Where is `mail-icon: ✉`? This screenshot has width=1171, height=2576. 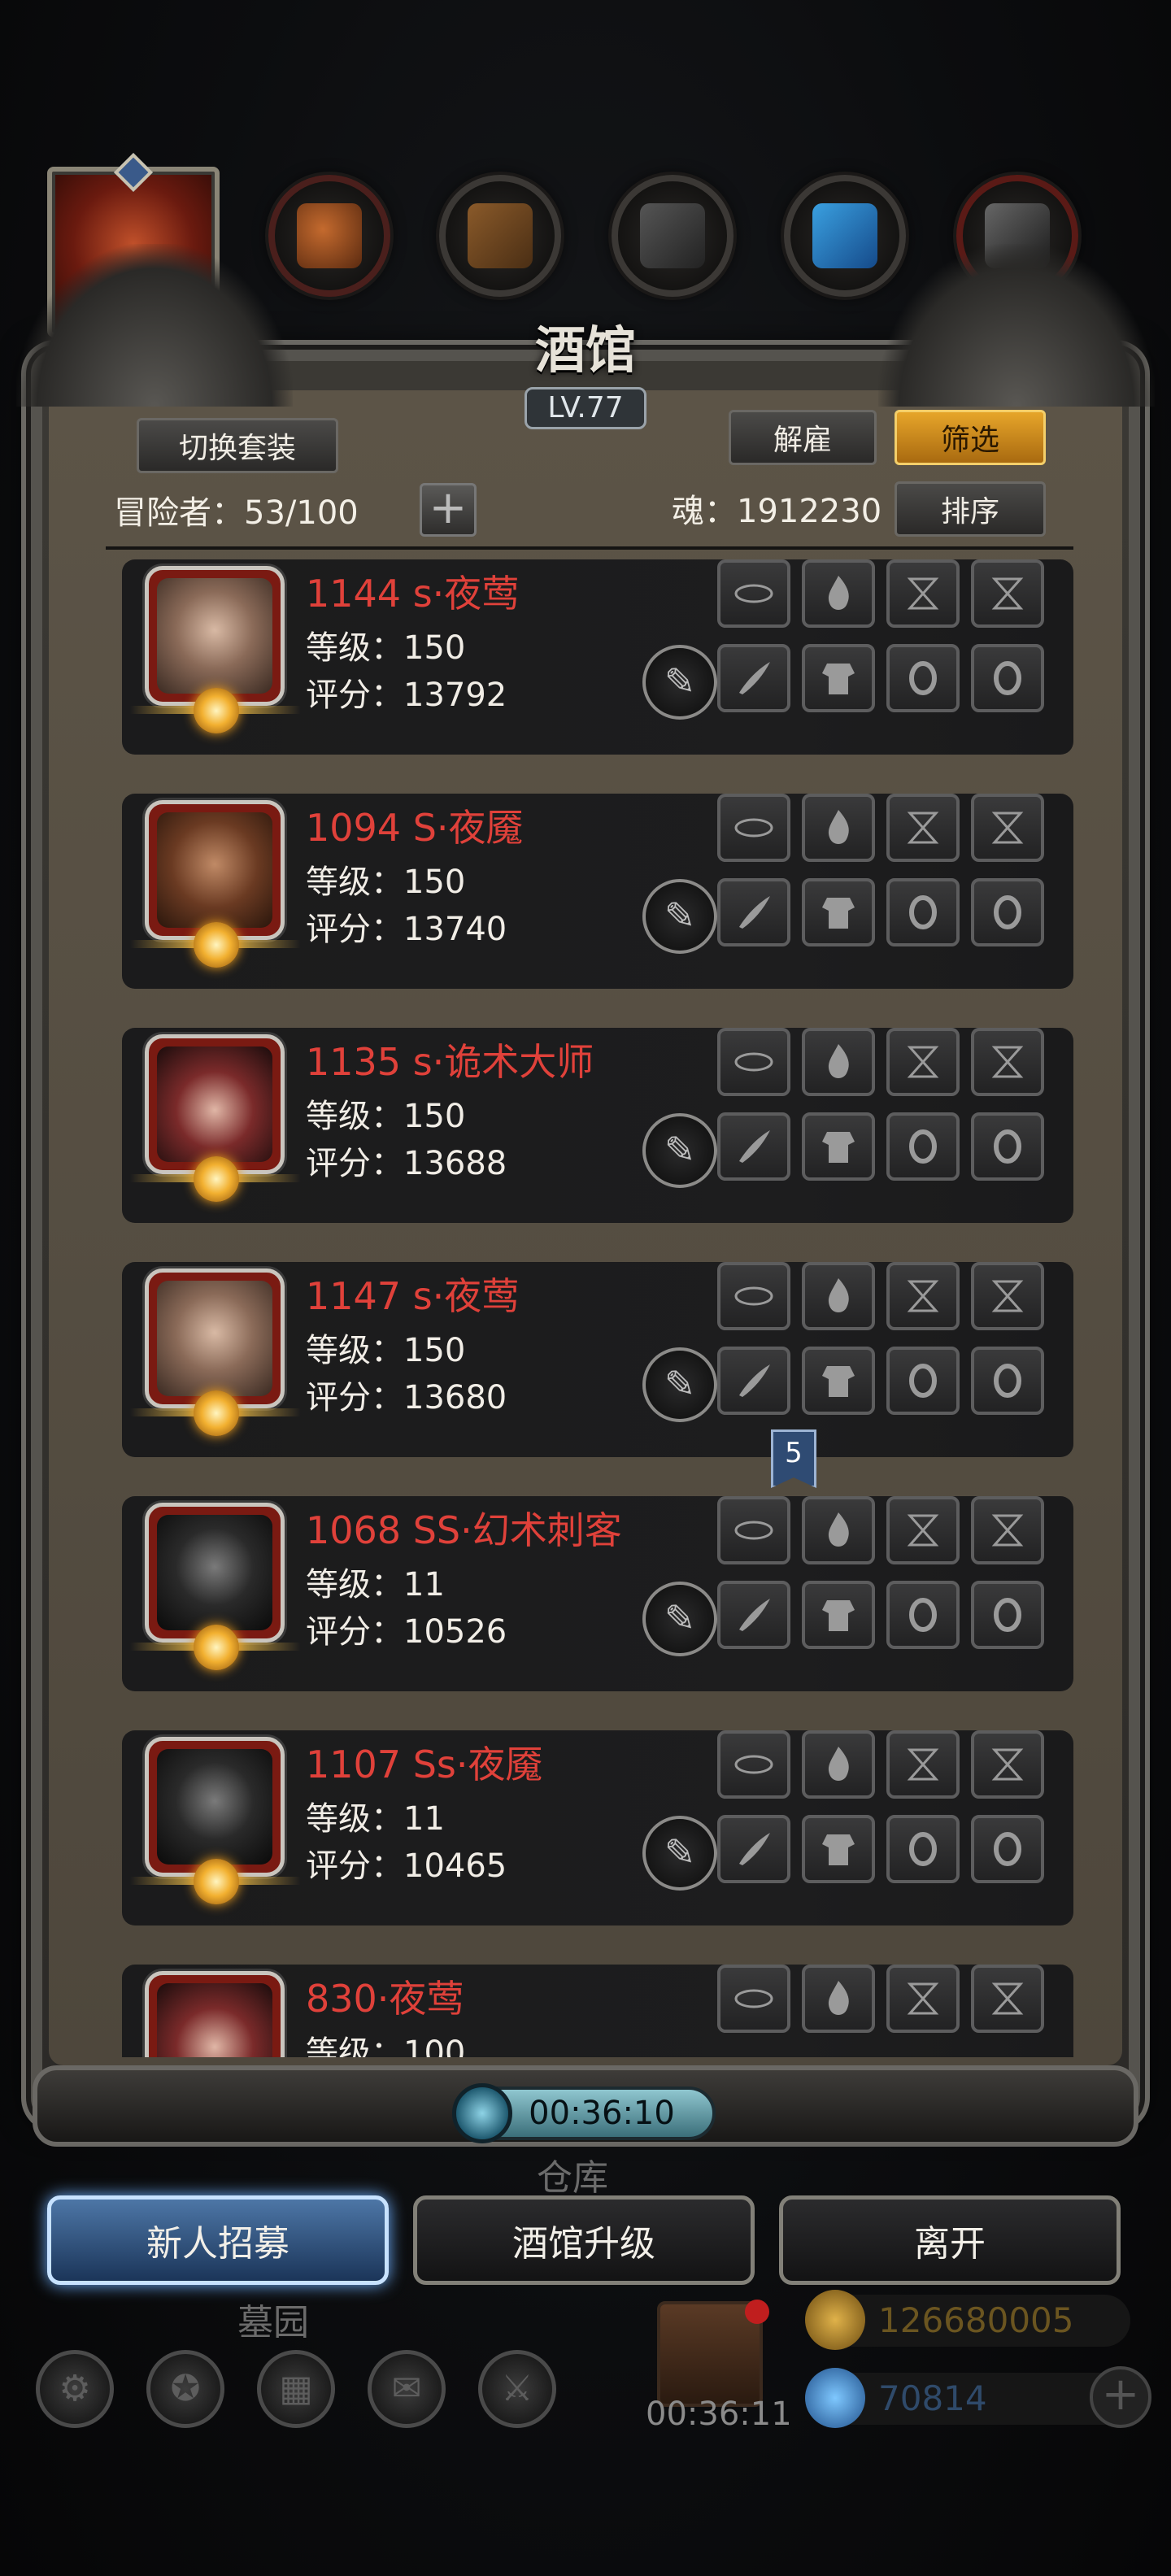
mail-icon: ✉ is located at coordinates (407, 2389).